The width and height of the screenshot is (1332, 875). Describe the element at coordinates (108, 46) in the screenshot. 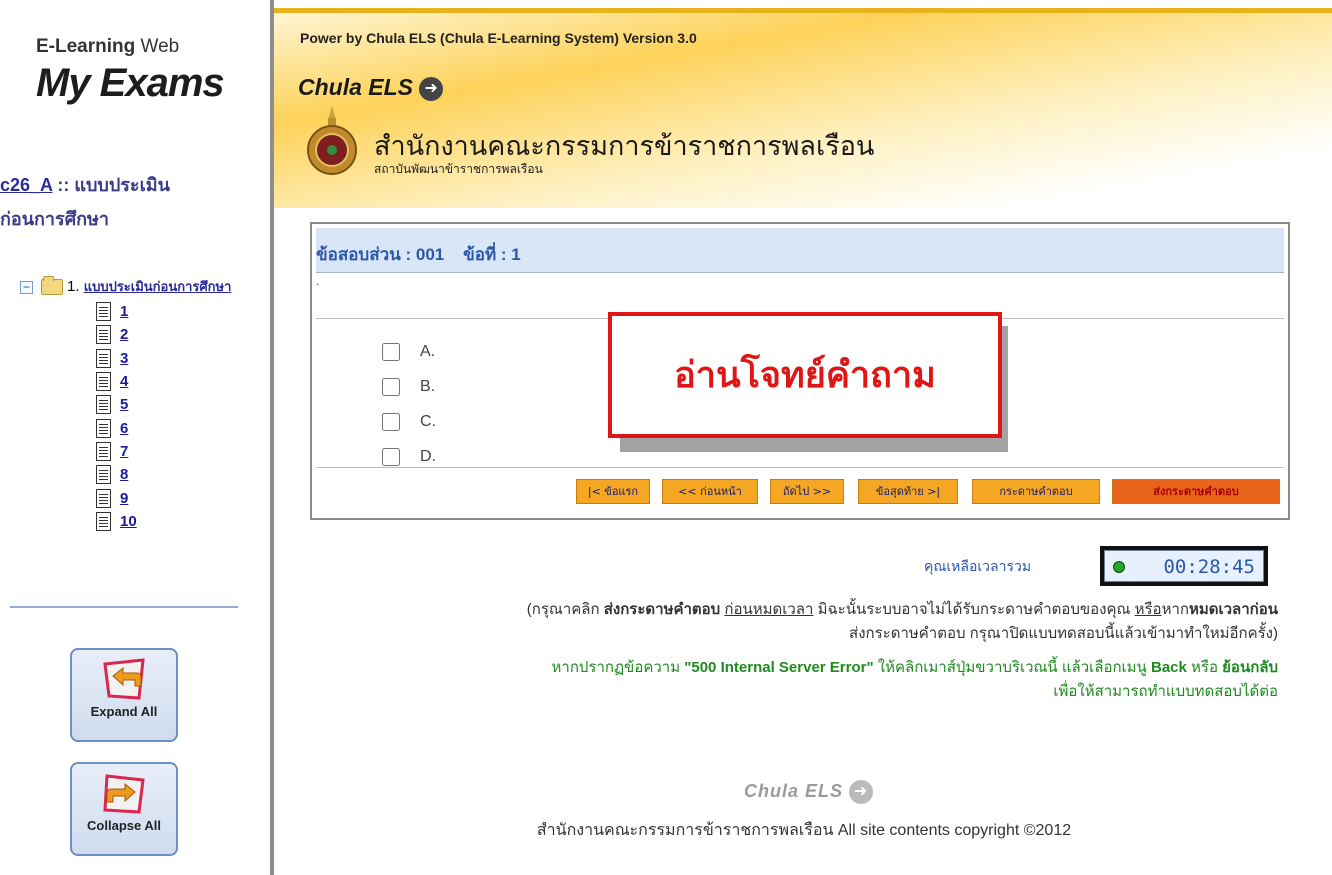

I see `brand-subtitle: E-Learning Web` at that location.